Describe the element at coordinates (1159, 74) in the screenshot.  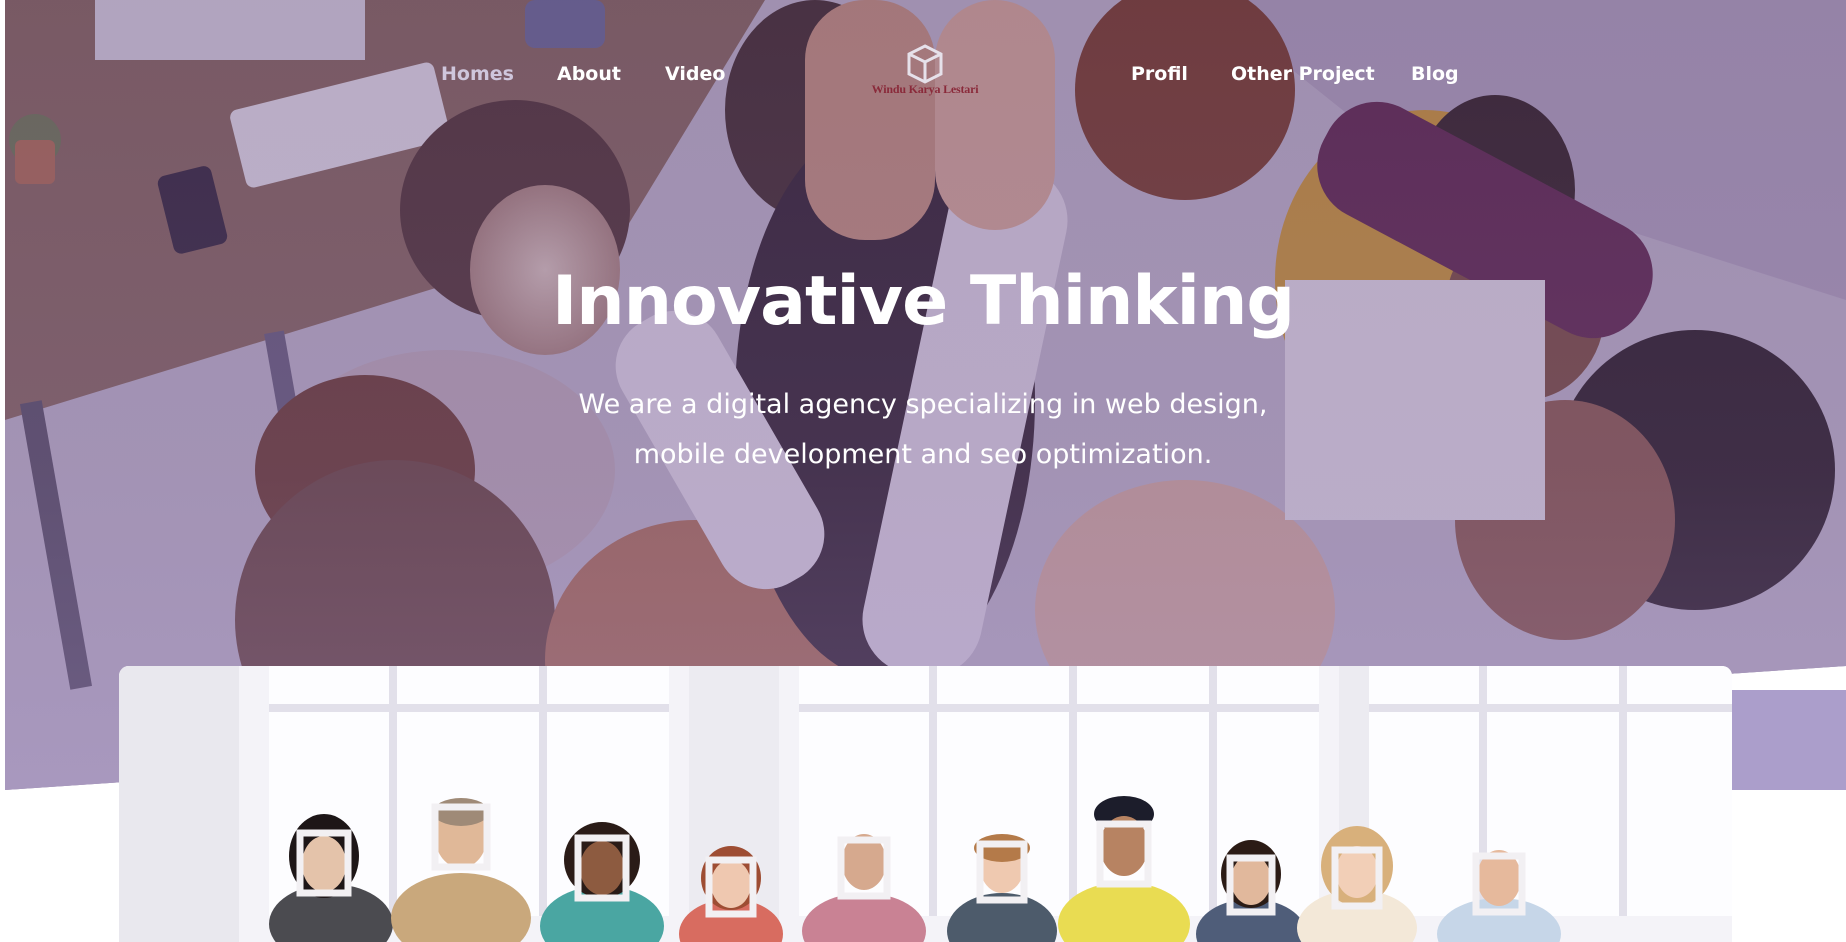
I see `nav-item-profil: Profil` at that location.